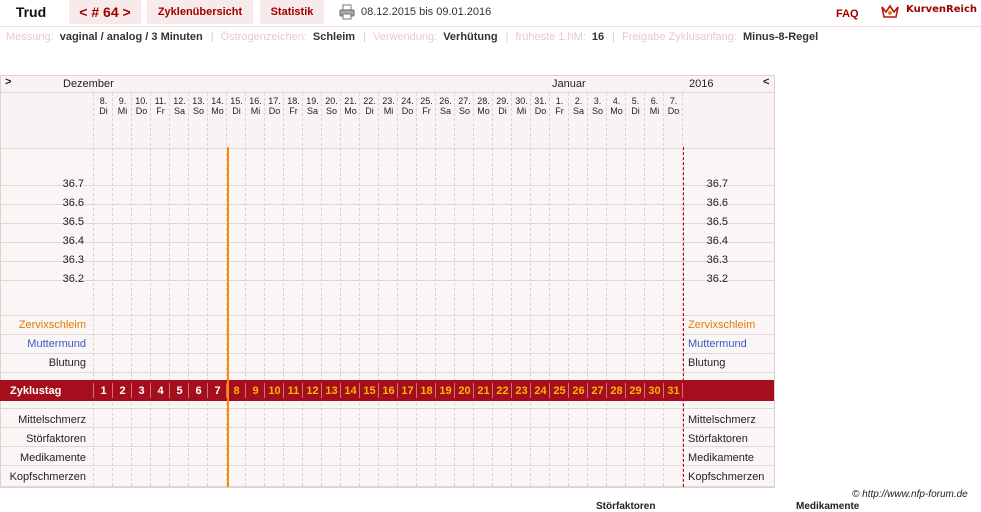 The image size is (981, 512). What do you see at coordinates (635, 391) in the screenshot?
I see `cycle-day-number: 29` at bounding box center [635, 391].